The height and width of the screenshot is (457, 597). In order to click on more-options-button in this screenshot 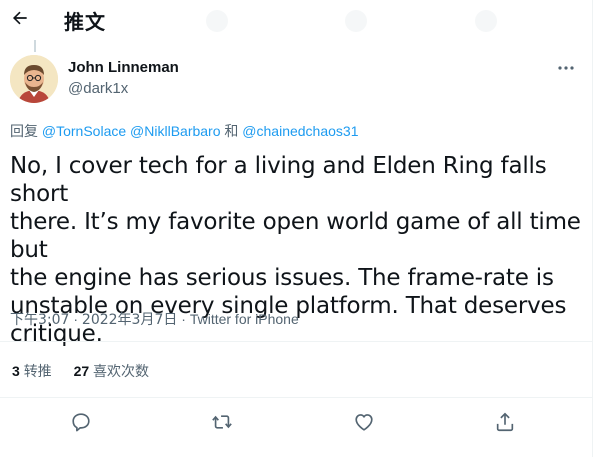, I will do `click(566, 68)`.